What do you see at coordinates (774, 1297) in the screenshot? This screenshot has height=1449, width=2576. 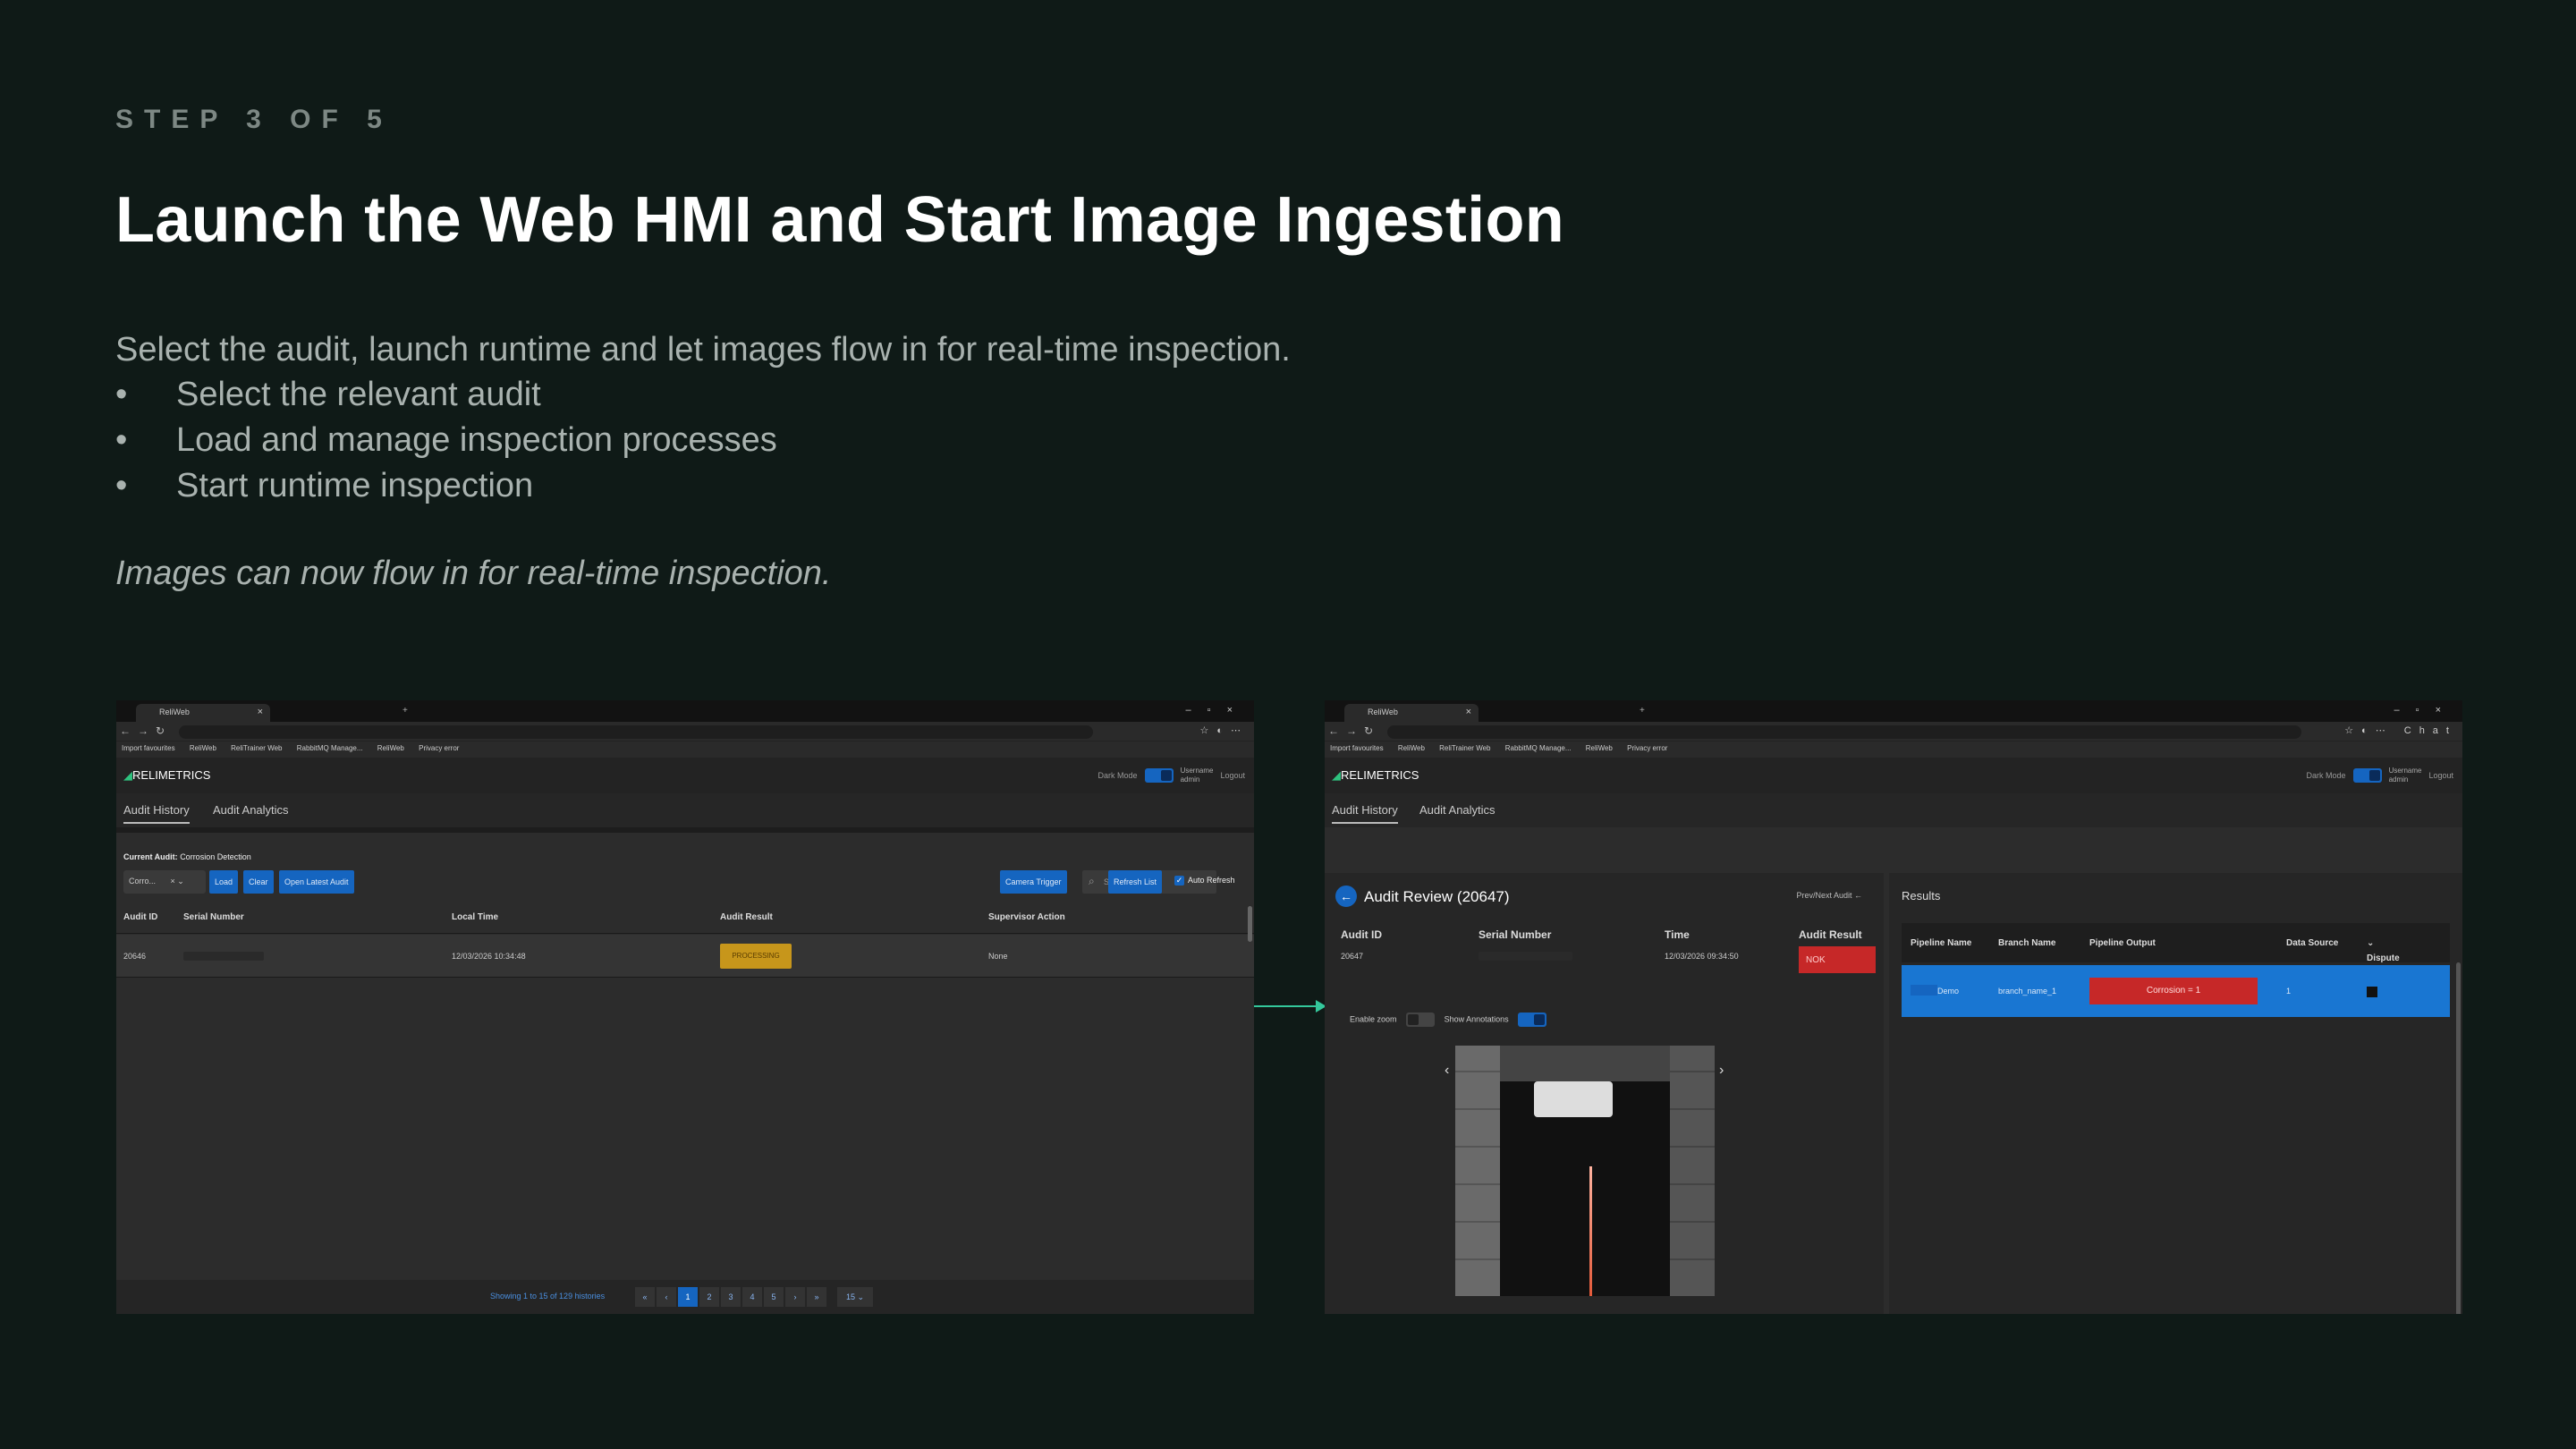 I see `page-button: 5` at bounding box center [774, 1297].